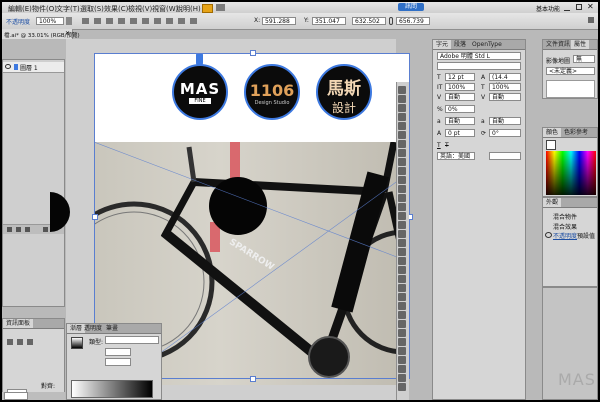 This screenshot has width=600, height=402. What do you see at coordinates (505, 81) in the screenshot?
I see `leading-field: (14.4 pt)` at bounding box center [505, 81].